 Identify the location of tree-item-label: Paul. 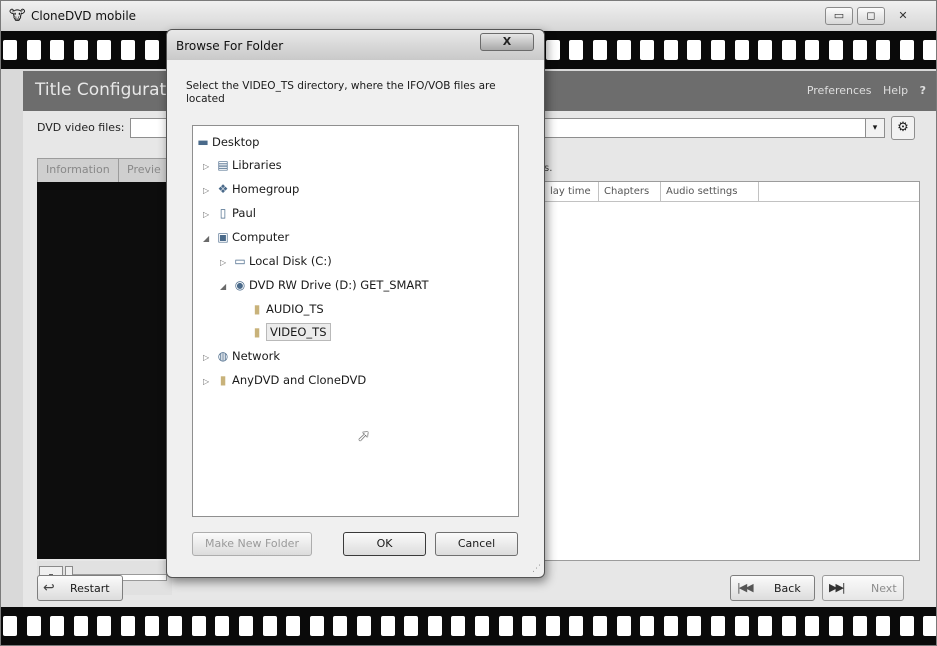
(244, 213).